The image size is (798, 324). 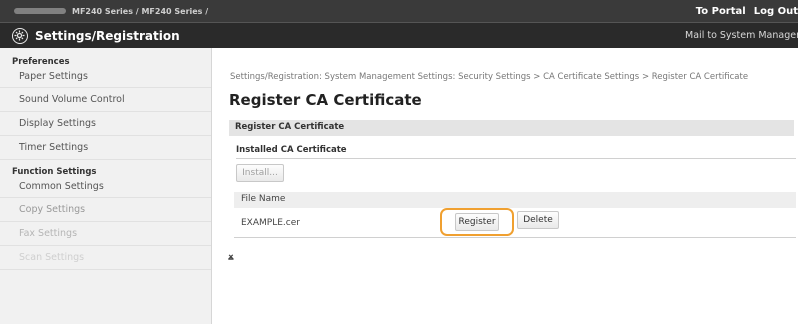 What do you see at coordinates (40, 11) in the screenshot?
I see `device-name-blur` at bounding box center [40, 11].